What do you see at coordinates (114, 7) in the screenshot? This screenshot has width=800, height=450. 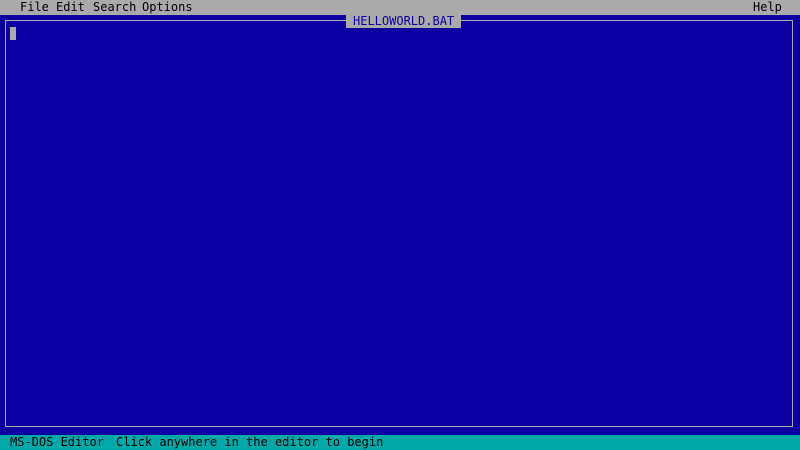 I see `menu-search: Search` at bounding box center [114, 7].